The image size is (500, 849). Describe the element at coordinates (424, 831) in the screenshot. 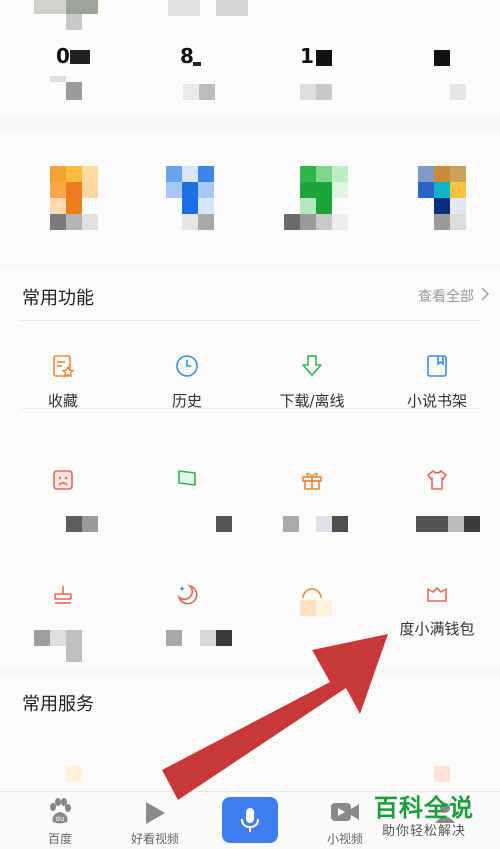

I see `watermark-subtitle: 助你轻松解决` at that location.